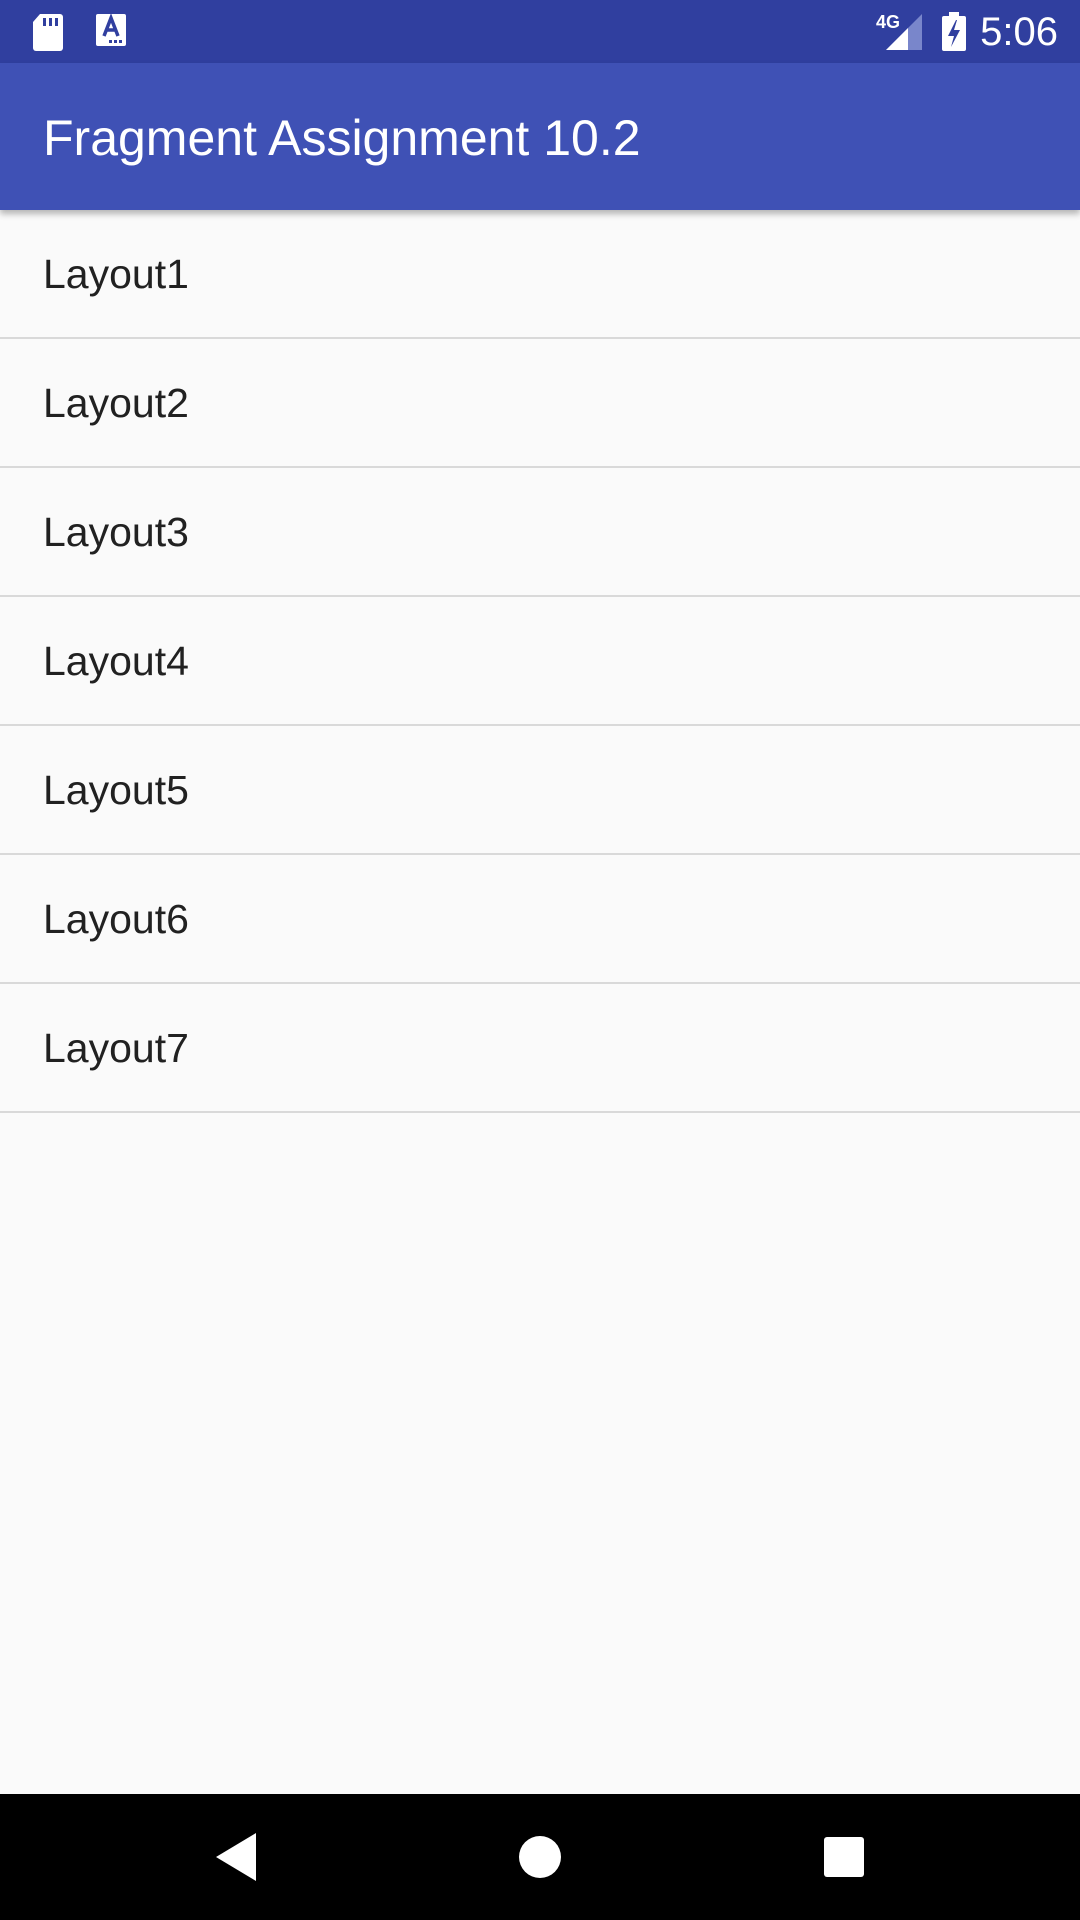  I want to click on list-item-layout7: Layout7, so click(540, 1048).